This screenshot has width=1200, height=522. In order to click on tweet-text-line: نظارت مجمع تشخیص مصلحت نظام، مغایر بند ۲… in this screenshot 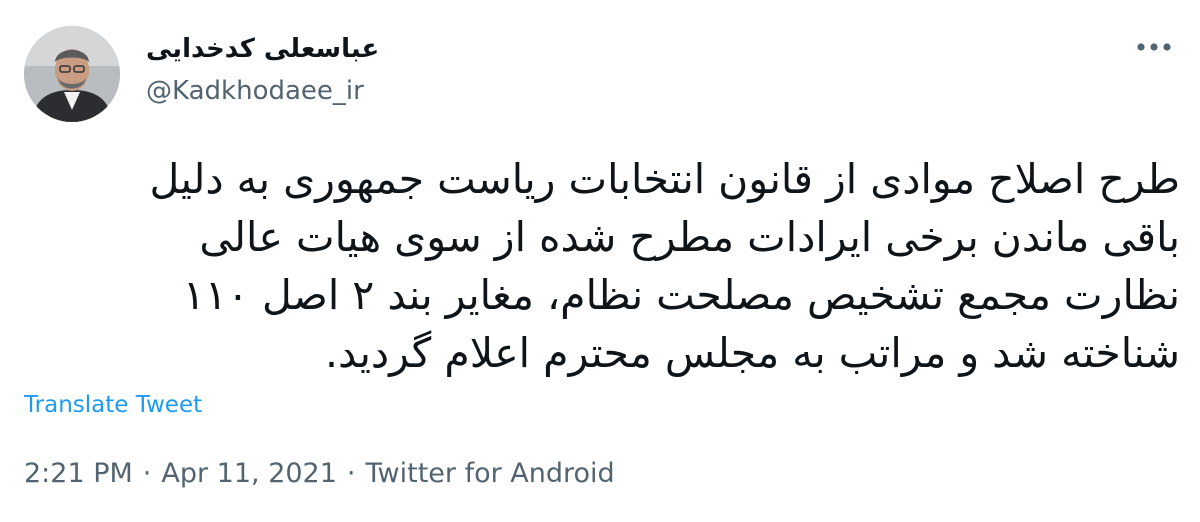, I will do `click(681, 295)`.